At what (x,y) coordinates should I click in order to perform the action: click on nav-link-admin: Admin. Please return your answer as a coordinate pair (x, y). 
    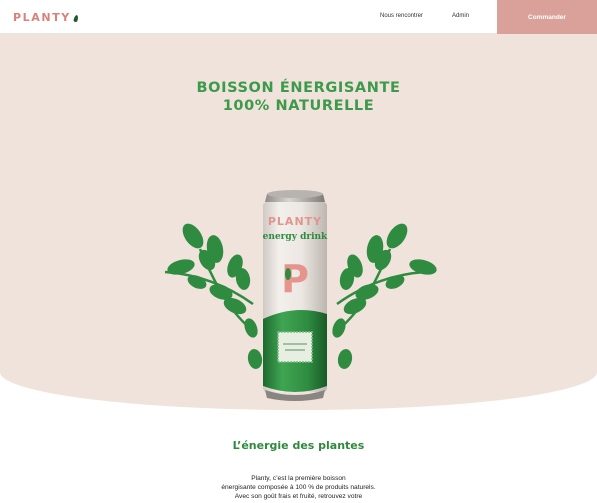
    Looking at the image, I should click on (460, 16).